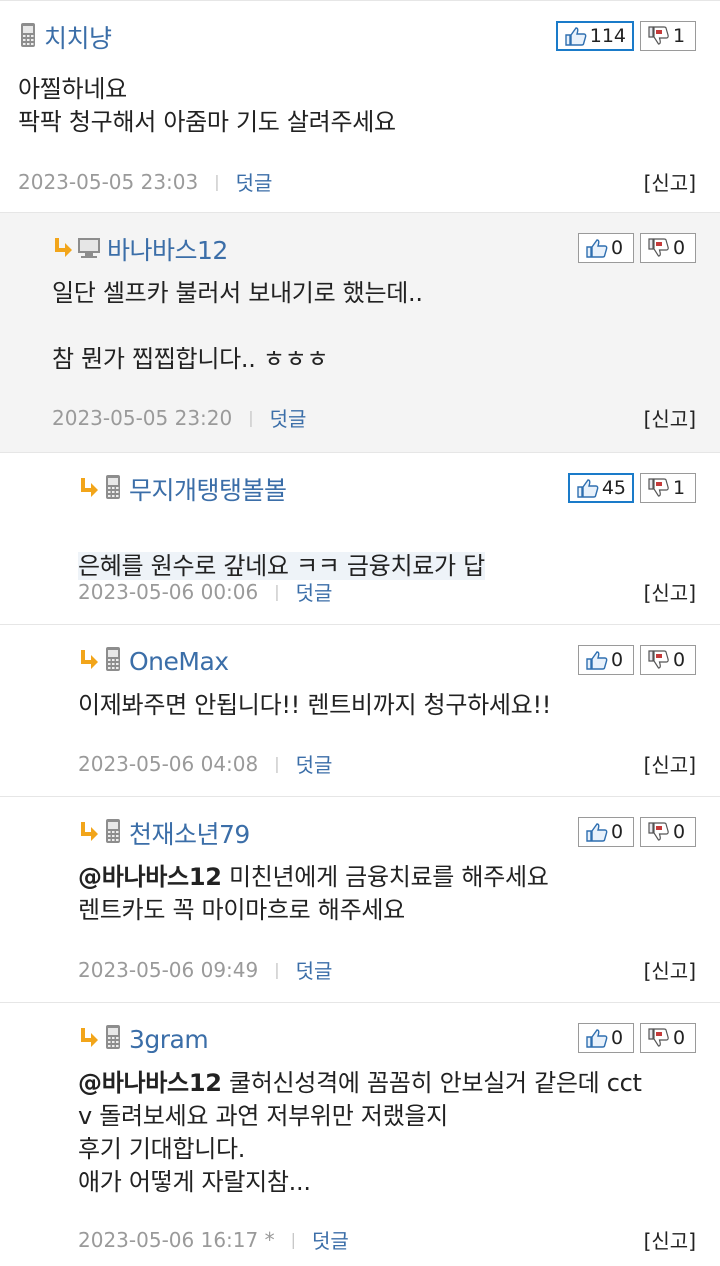 This screenshot has height=1266, width=720. What do you see at coordinates (281, 566) in the screenshot?
I see `comment-body: 은혜를 원수로 갚네요 ㅋㅋ 금융치료가 답` at bounding box center [281, 566].